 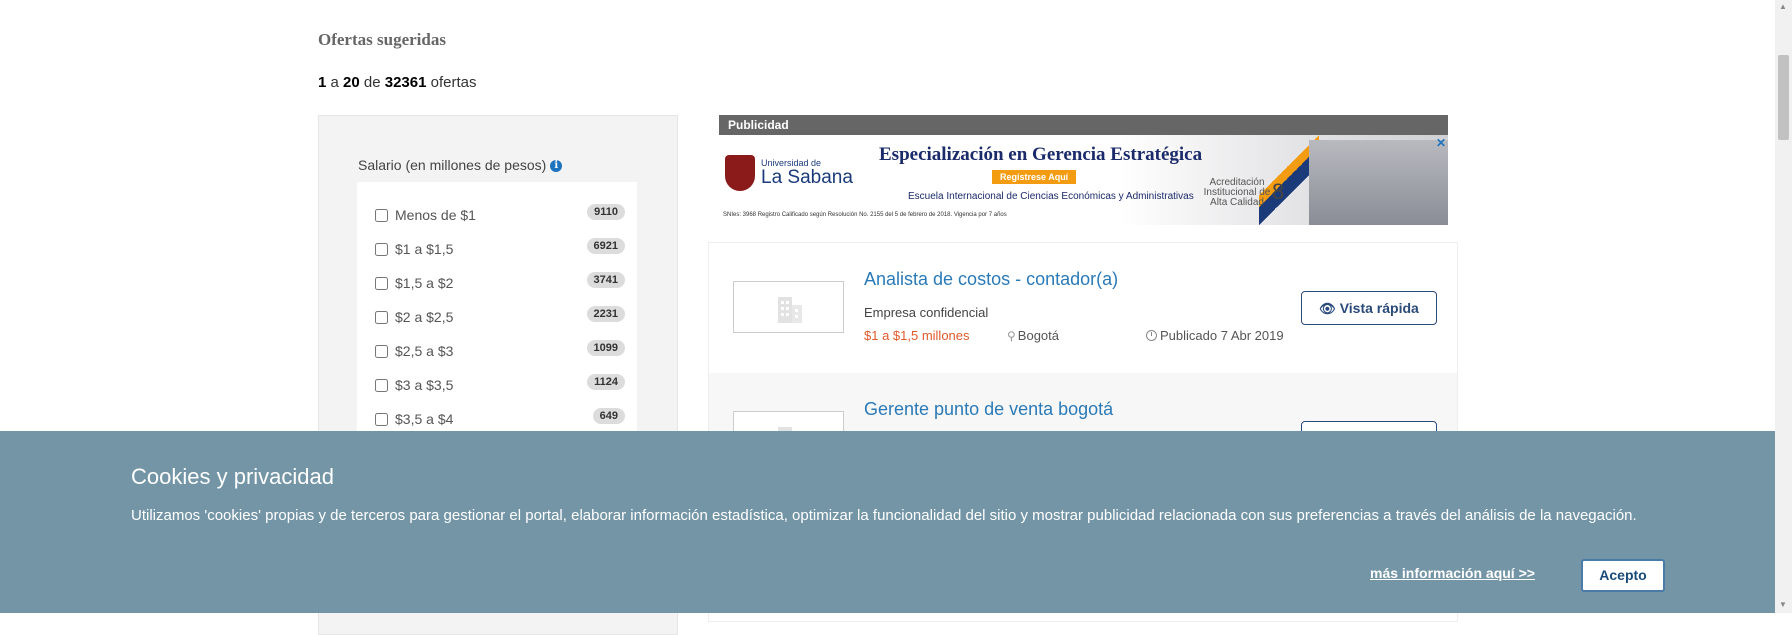 I want to click on results-count: 1 a 20 de 32361 ofertas, so click(x=397, y=82).